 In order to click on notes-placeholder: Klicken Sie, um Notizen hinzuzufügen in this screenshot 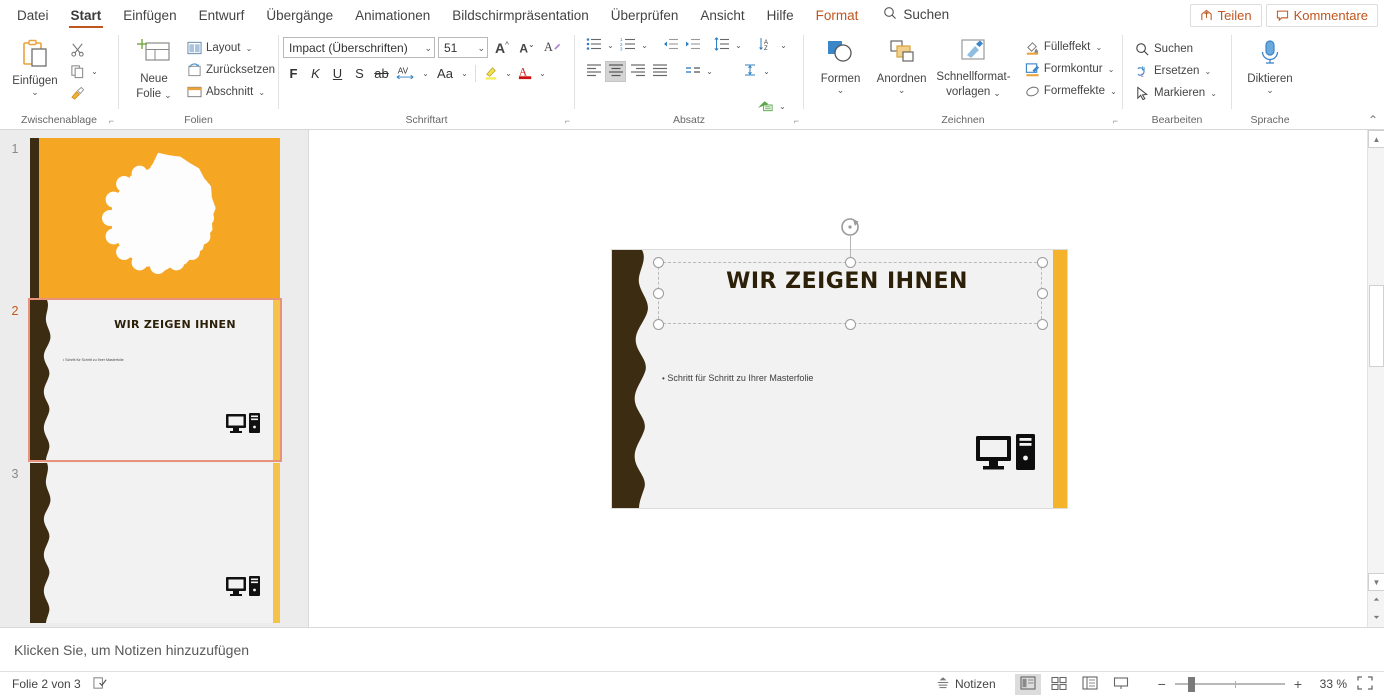, I will do `click(131, 650)`.